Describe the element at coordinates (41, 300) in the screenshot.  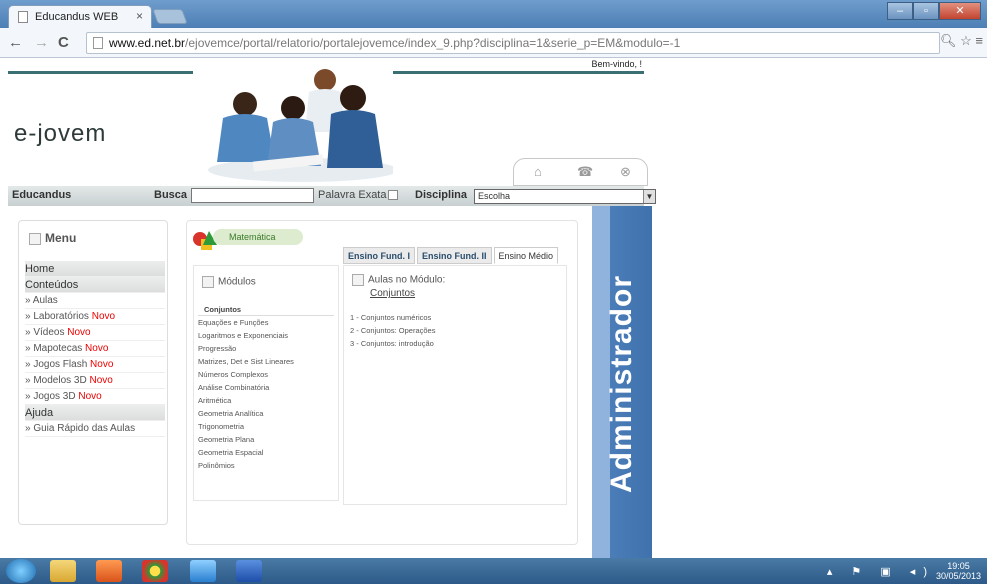
I see `menu-item-label: » Aulas` at that location.